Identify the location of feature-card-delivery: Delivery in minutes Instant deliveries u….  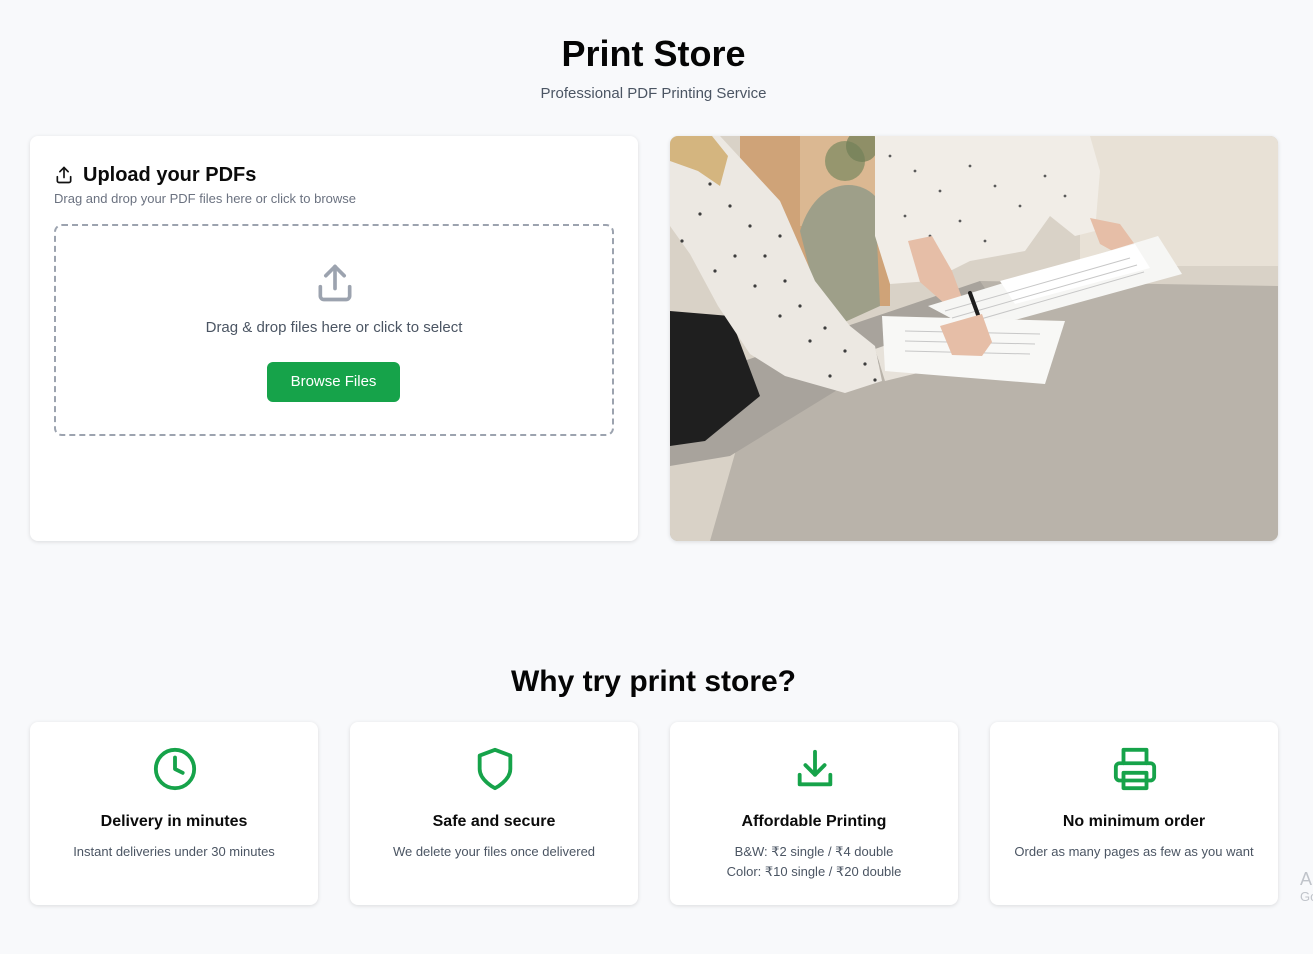
(174, 813).